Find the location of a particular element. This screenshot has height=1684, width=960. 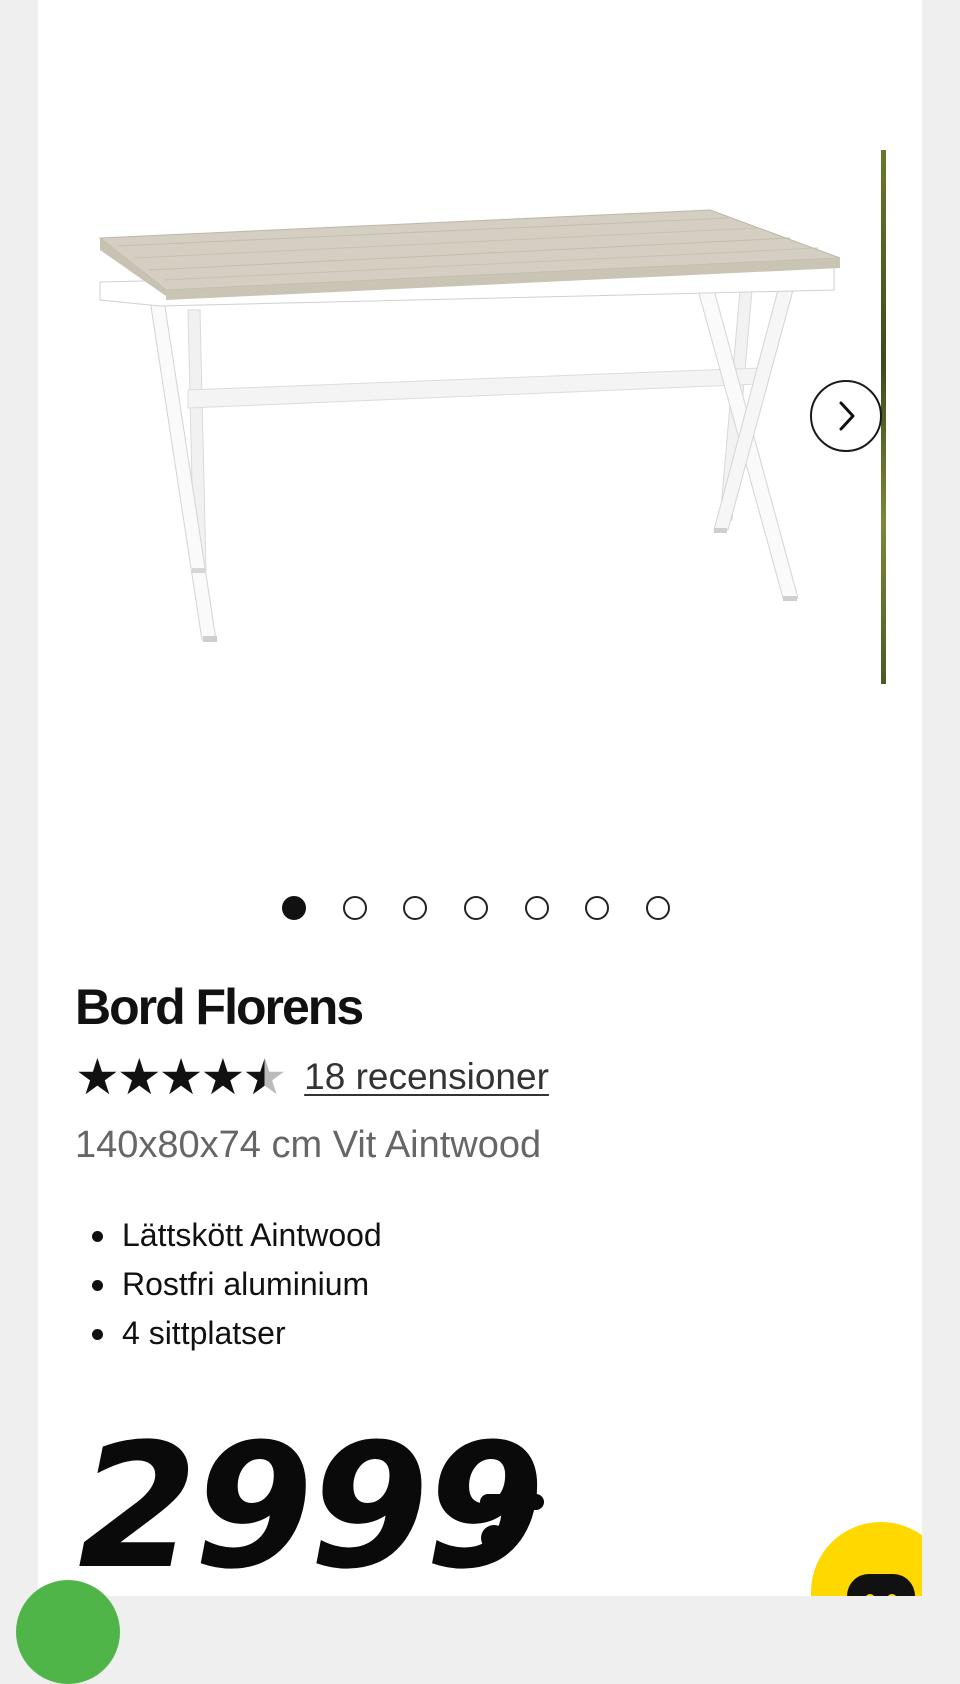

price-dash-icon is located at coordinates (512, 1522).